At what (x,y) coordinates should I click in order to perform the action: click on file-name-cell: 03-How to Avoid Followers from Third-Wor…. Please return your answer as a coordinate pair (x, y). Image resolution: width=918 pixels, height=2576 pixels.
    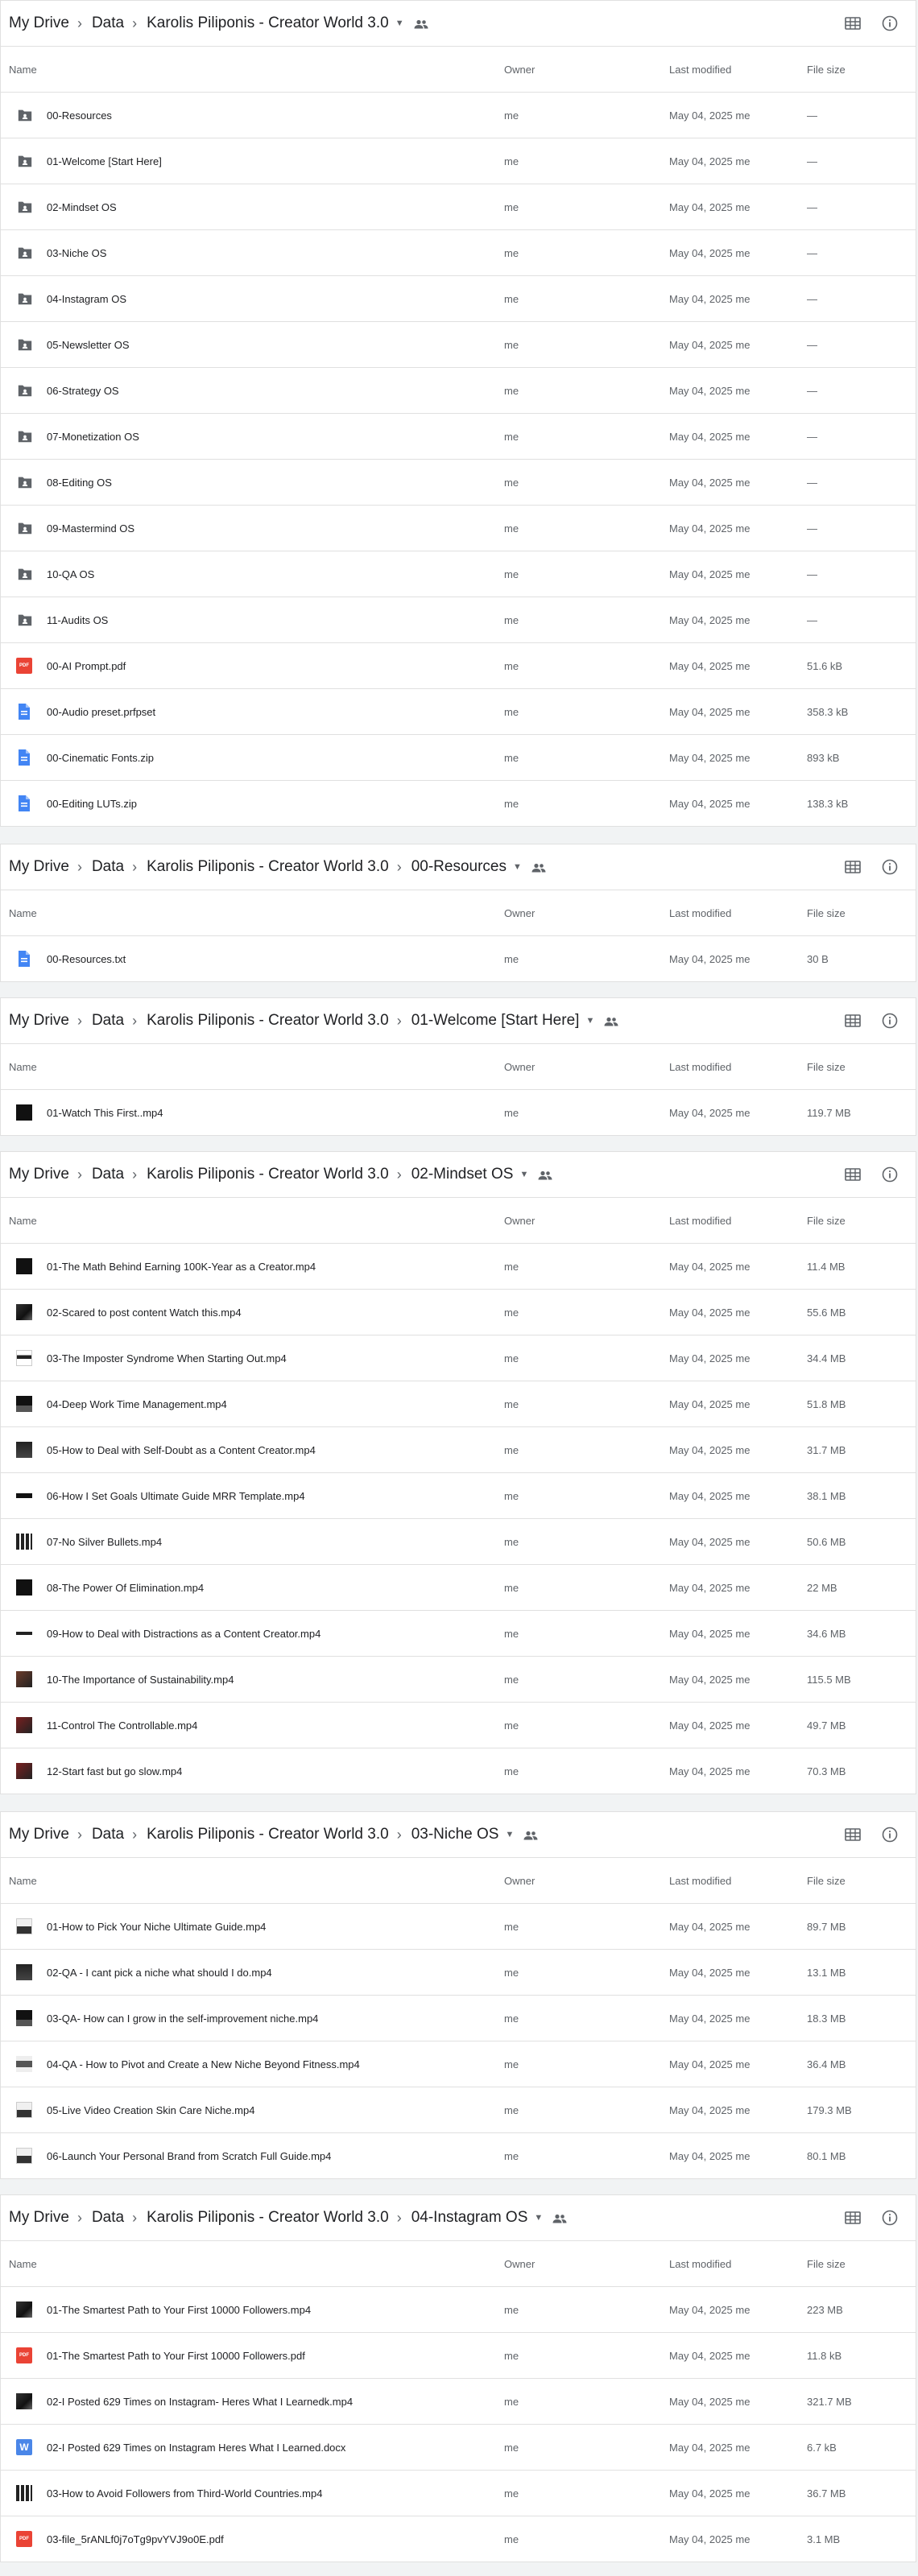
    Looking at the image, I should click on (252, 2493).